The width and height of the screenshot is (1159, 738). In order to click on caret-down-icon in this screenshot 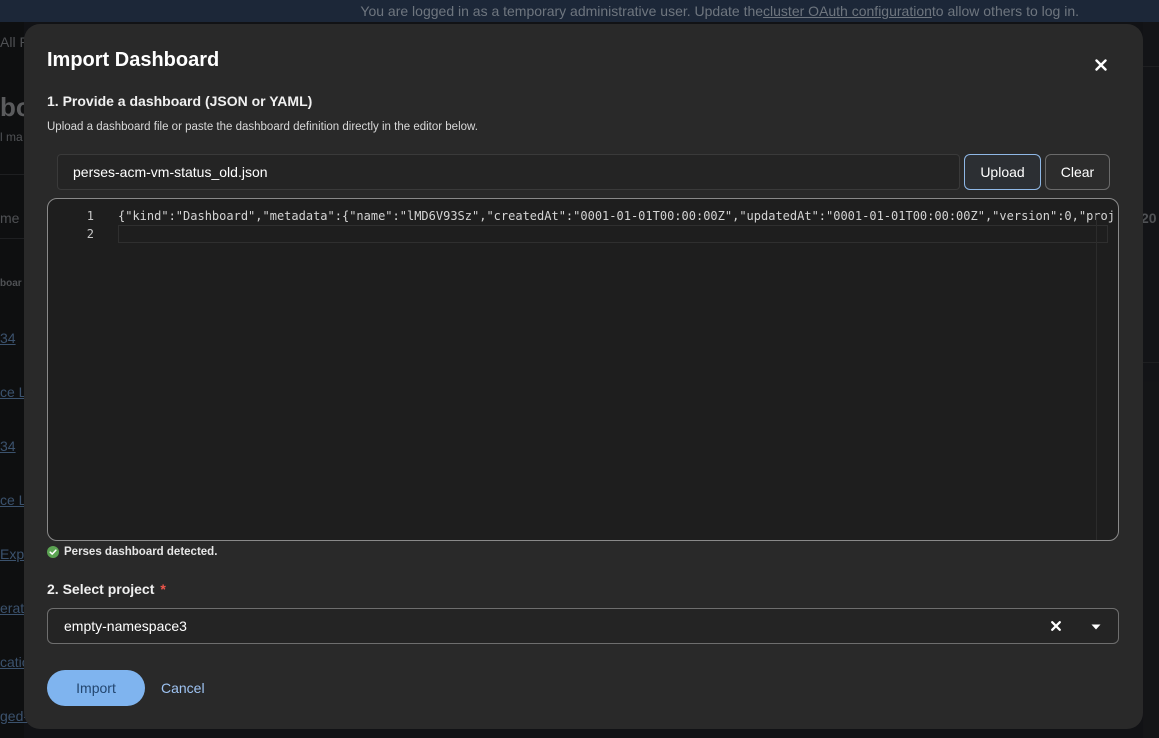, I will do `click(1096, 627)`.